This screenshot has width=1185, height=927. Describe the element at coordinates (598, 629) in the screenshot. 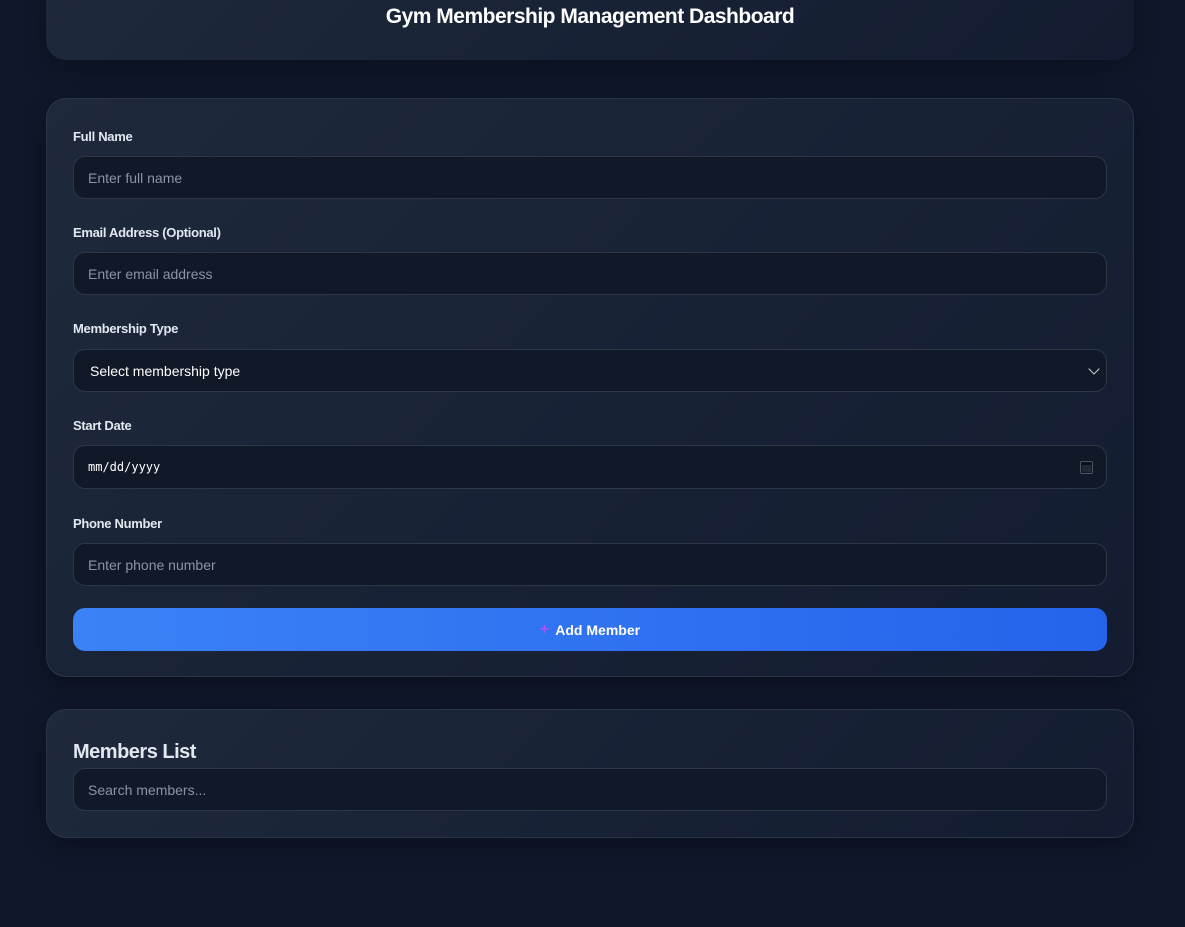

I see `add-member-label: Add Member` at that location.